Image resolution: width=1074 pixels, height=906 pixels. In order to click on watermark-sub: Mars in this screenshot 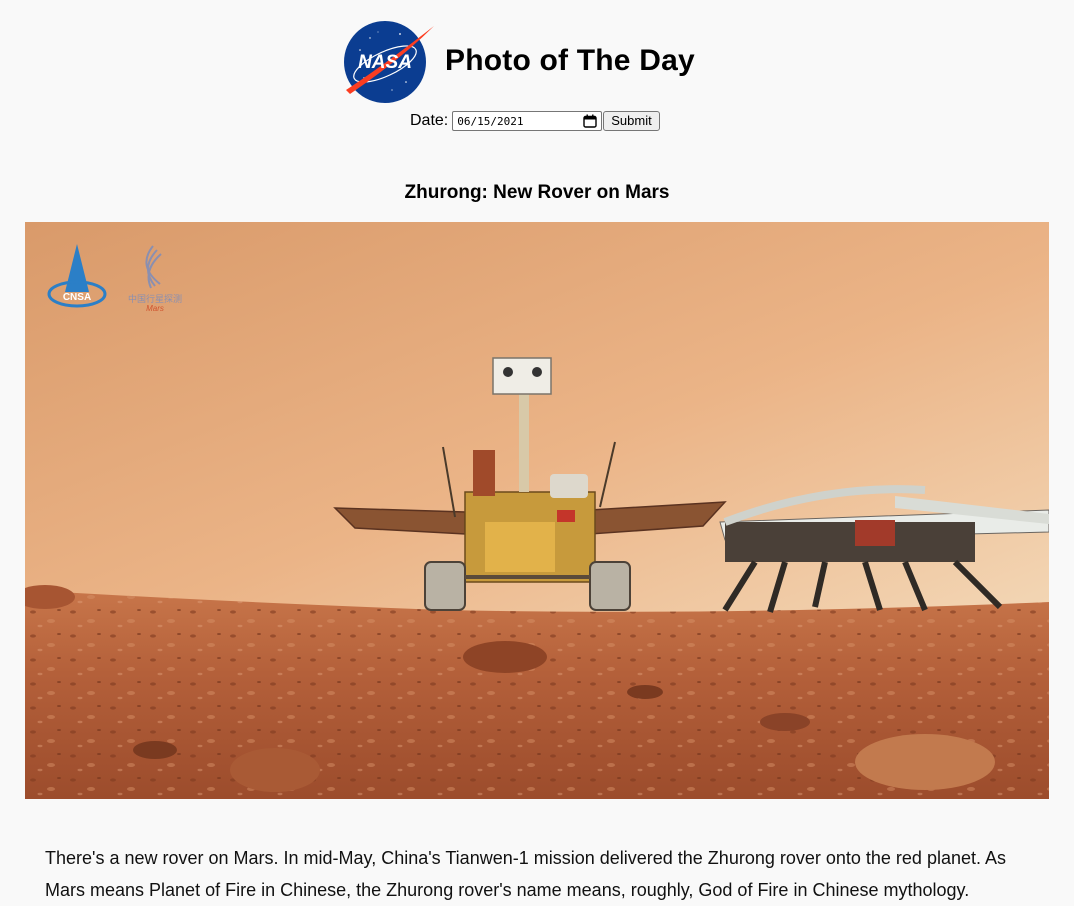, I will do `click(155, 308)`.